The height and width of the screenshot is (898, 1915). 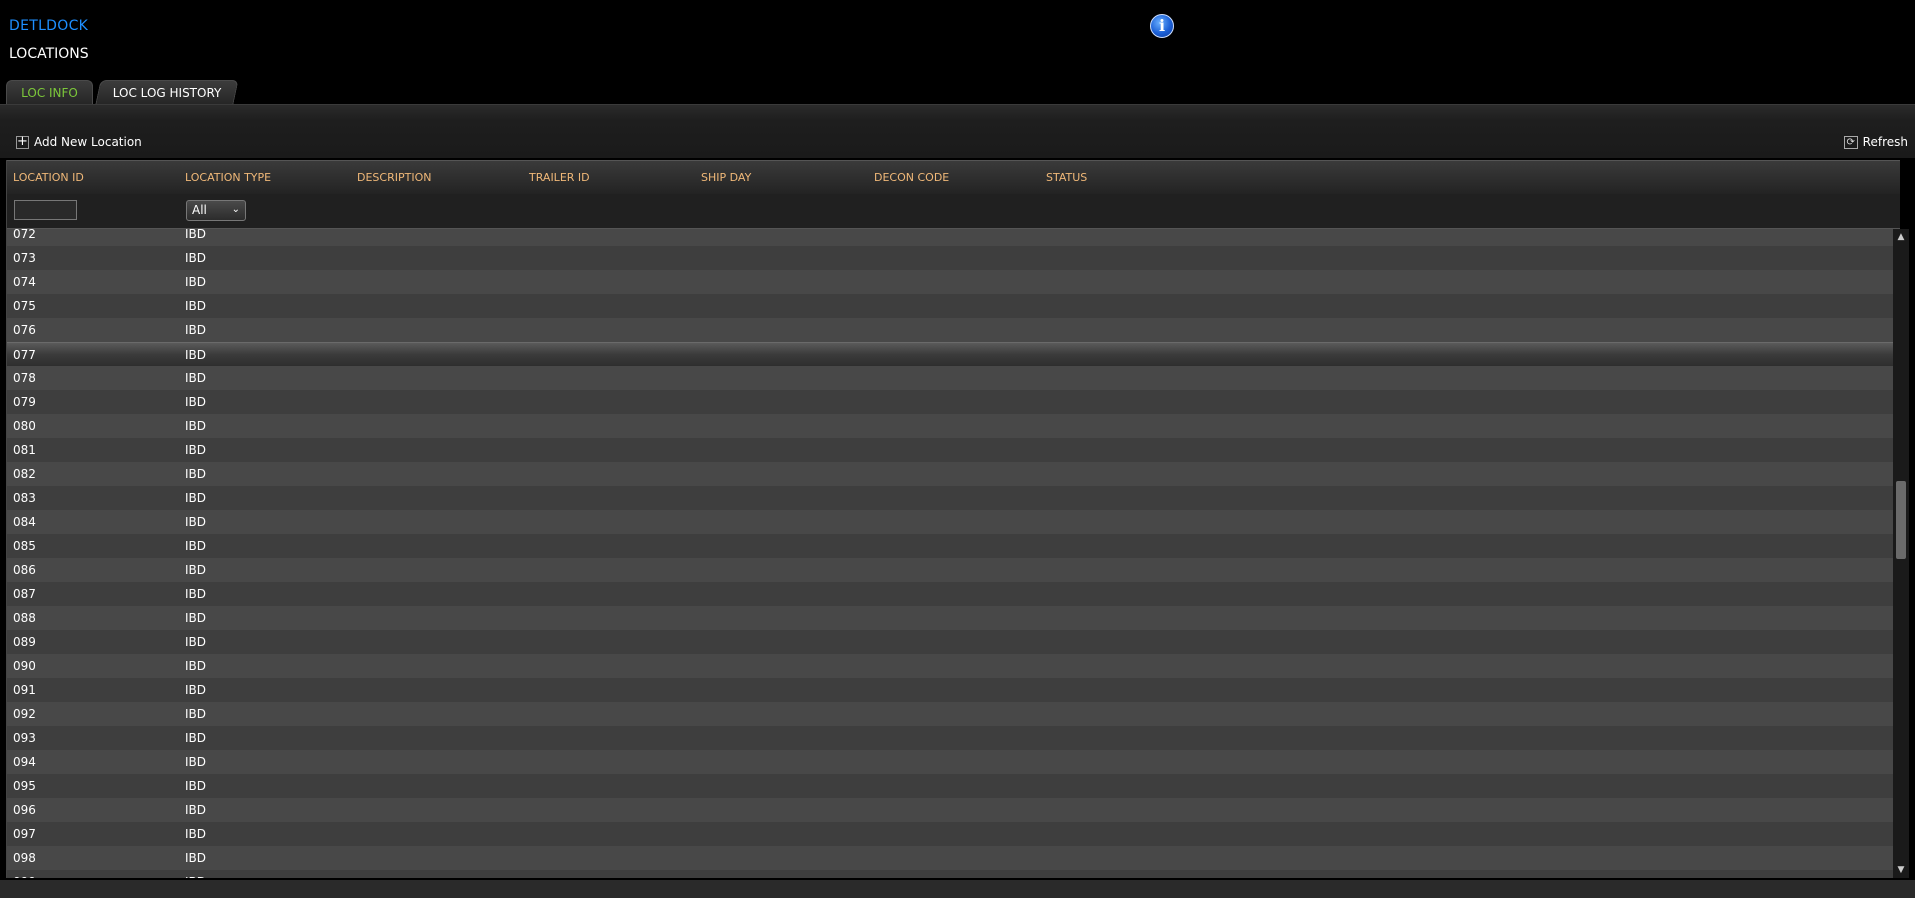 What do you see at coordinates (953, 690) in the screenshot?
I see `table-row: 091 IBD` at bounding box center [953, 690].